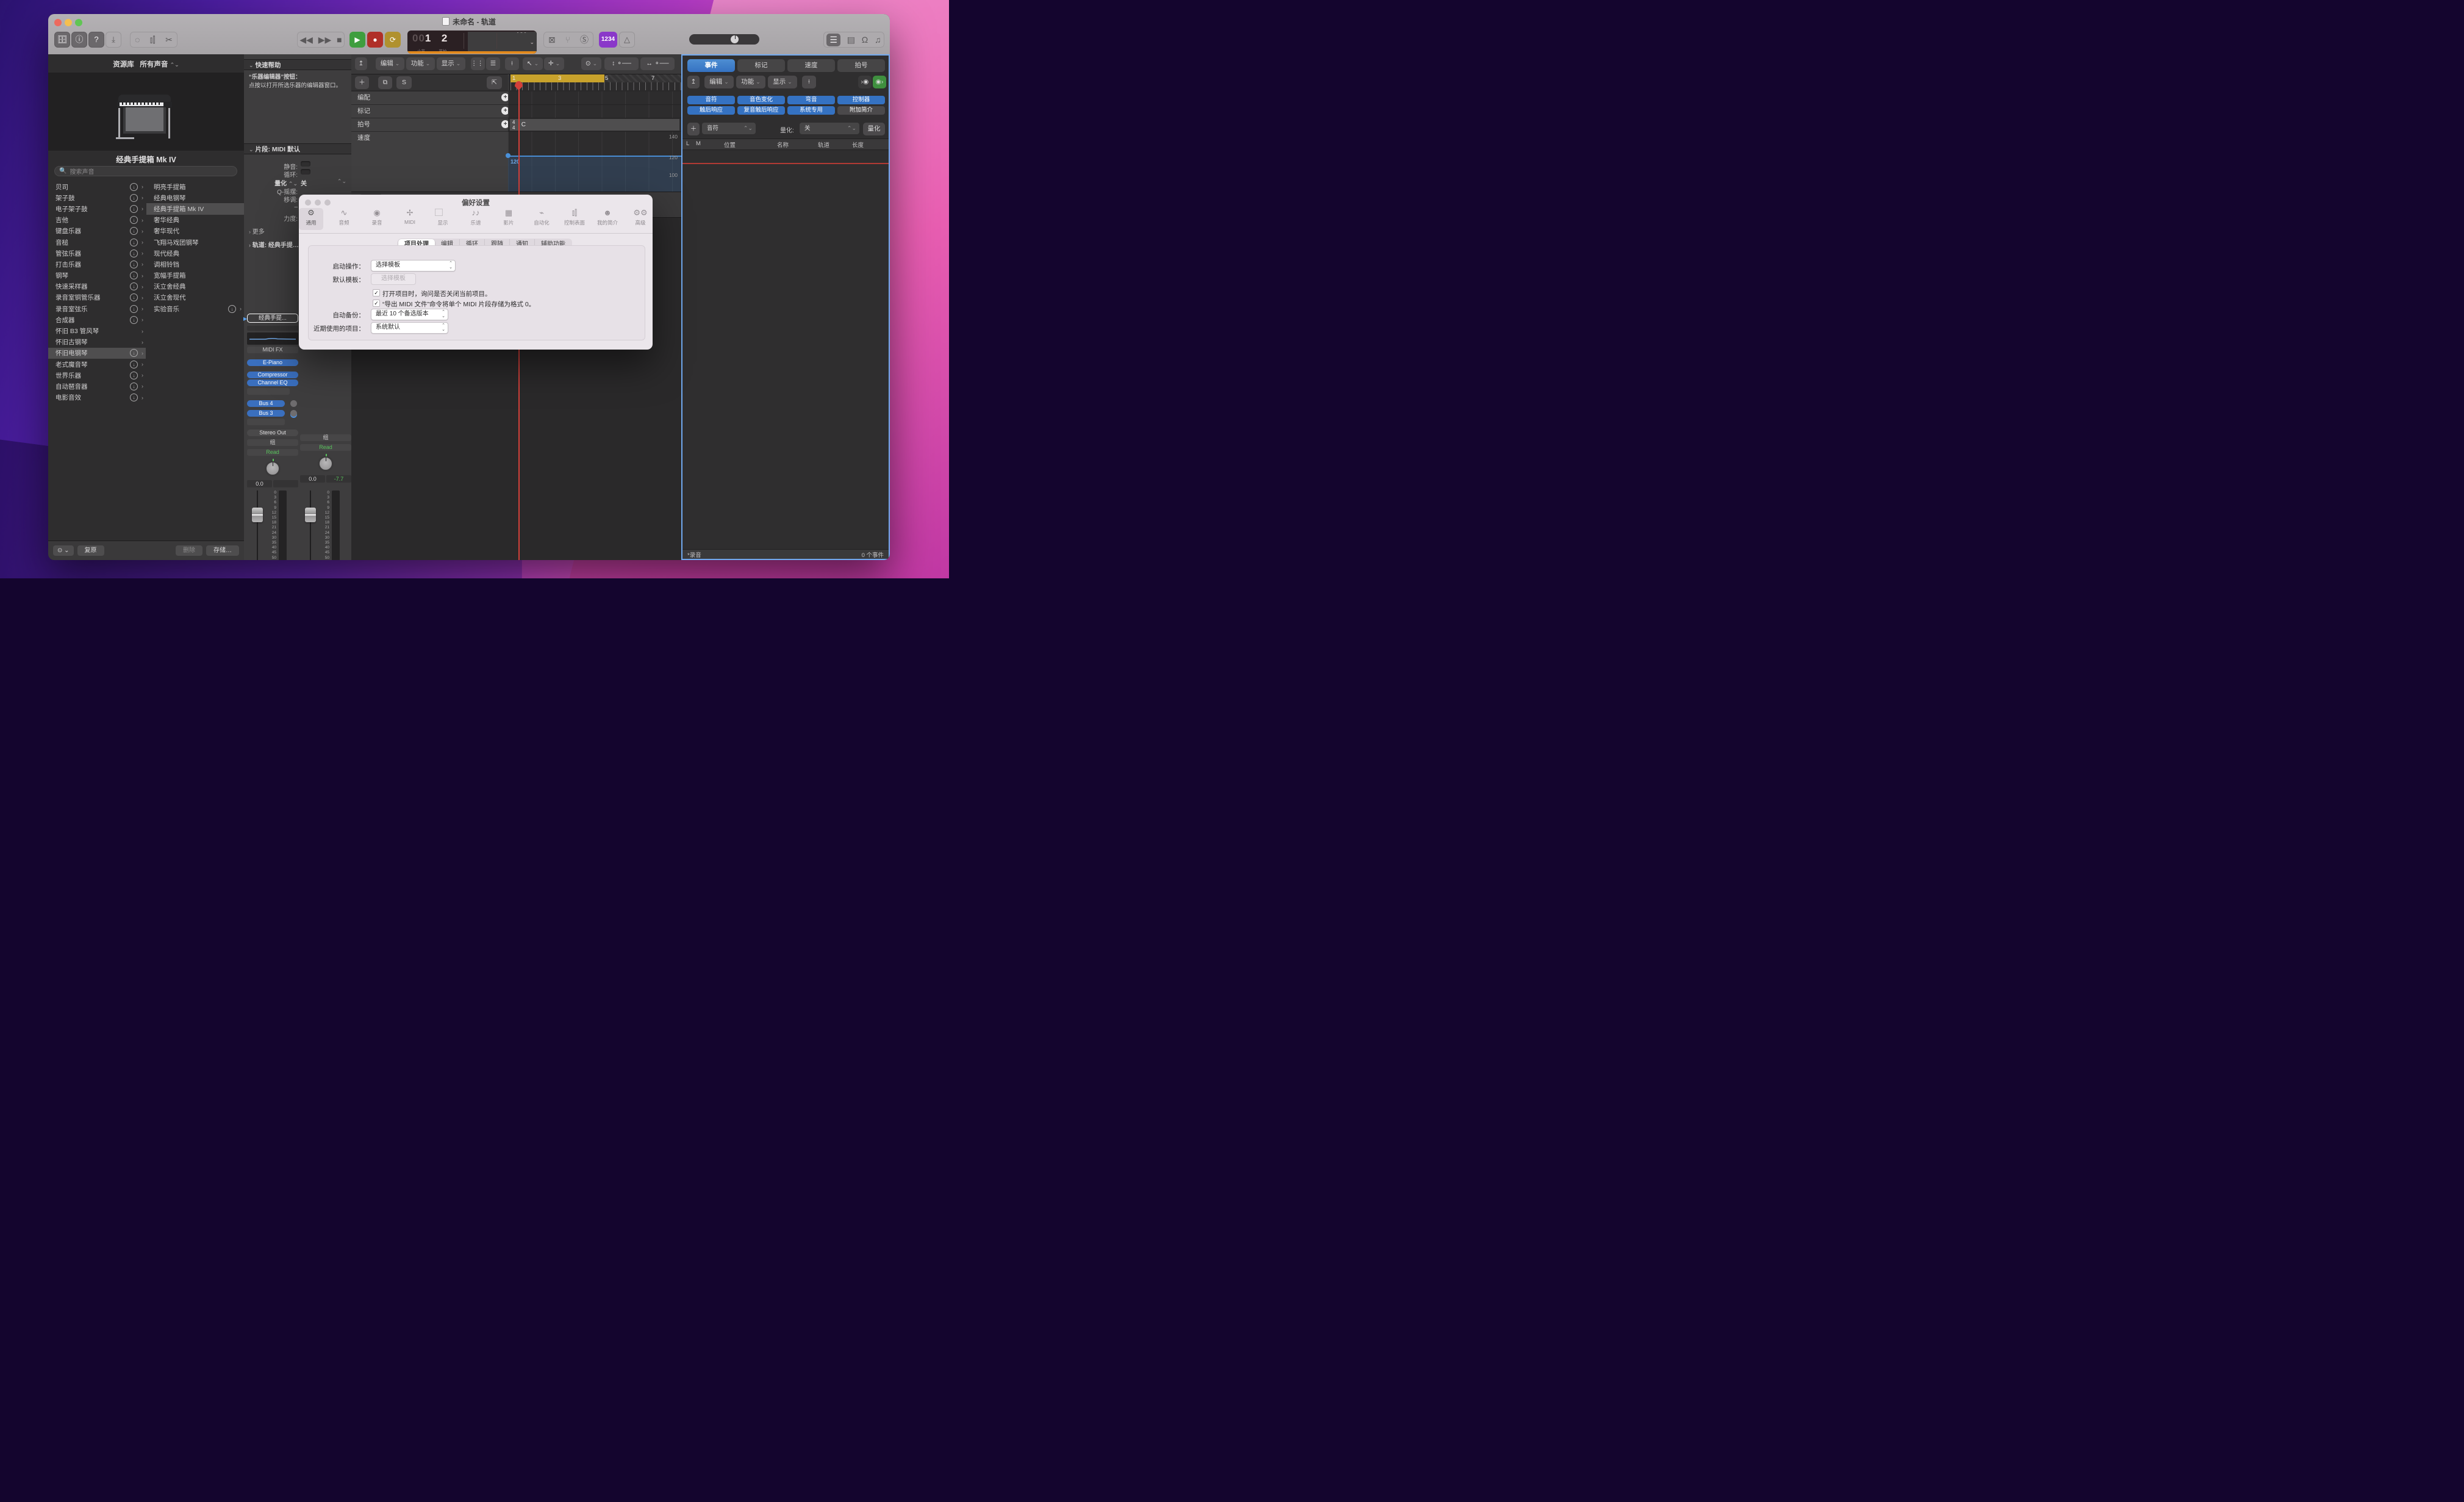 This screenshot has height=1502, width=2464. I want to click on list-item: 调相铃铛, so click(195, 264).